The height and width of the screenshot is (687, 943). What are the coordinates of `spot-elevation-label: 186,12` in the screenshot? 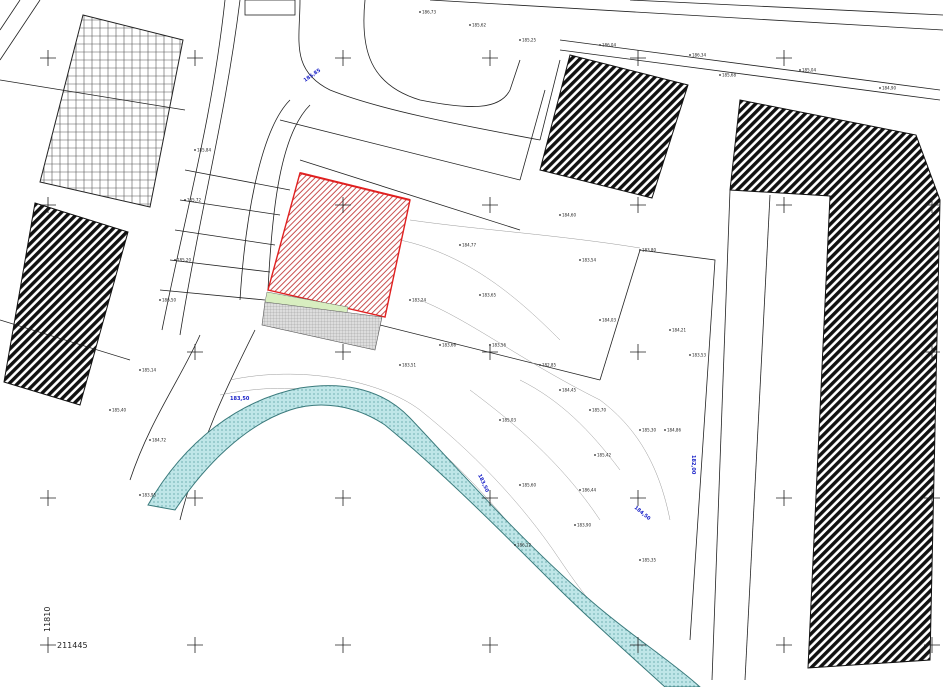 It's located at (524, 545).